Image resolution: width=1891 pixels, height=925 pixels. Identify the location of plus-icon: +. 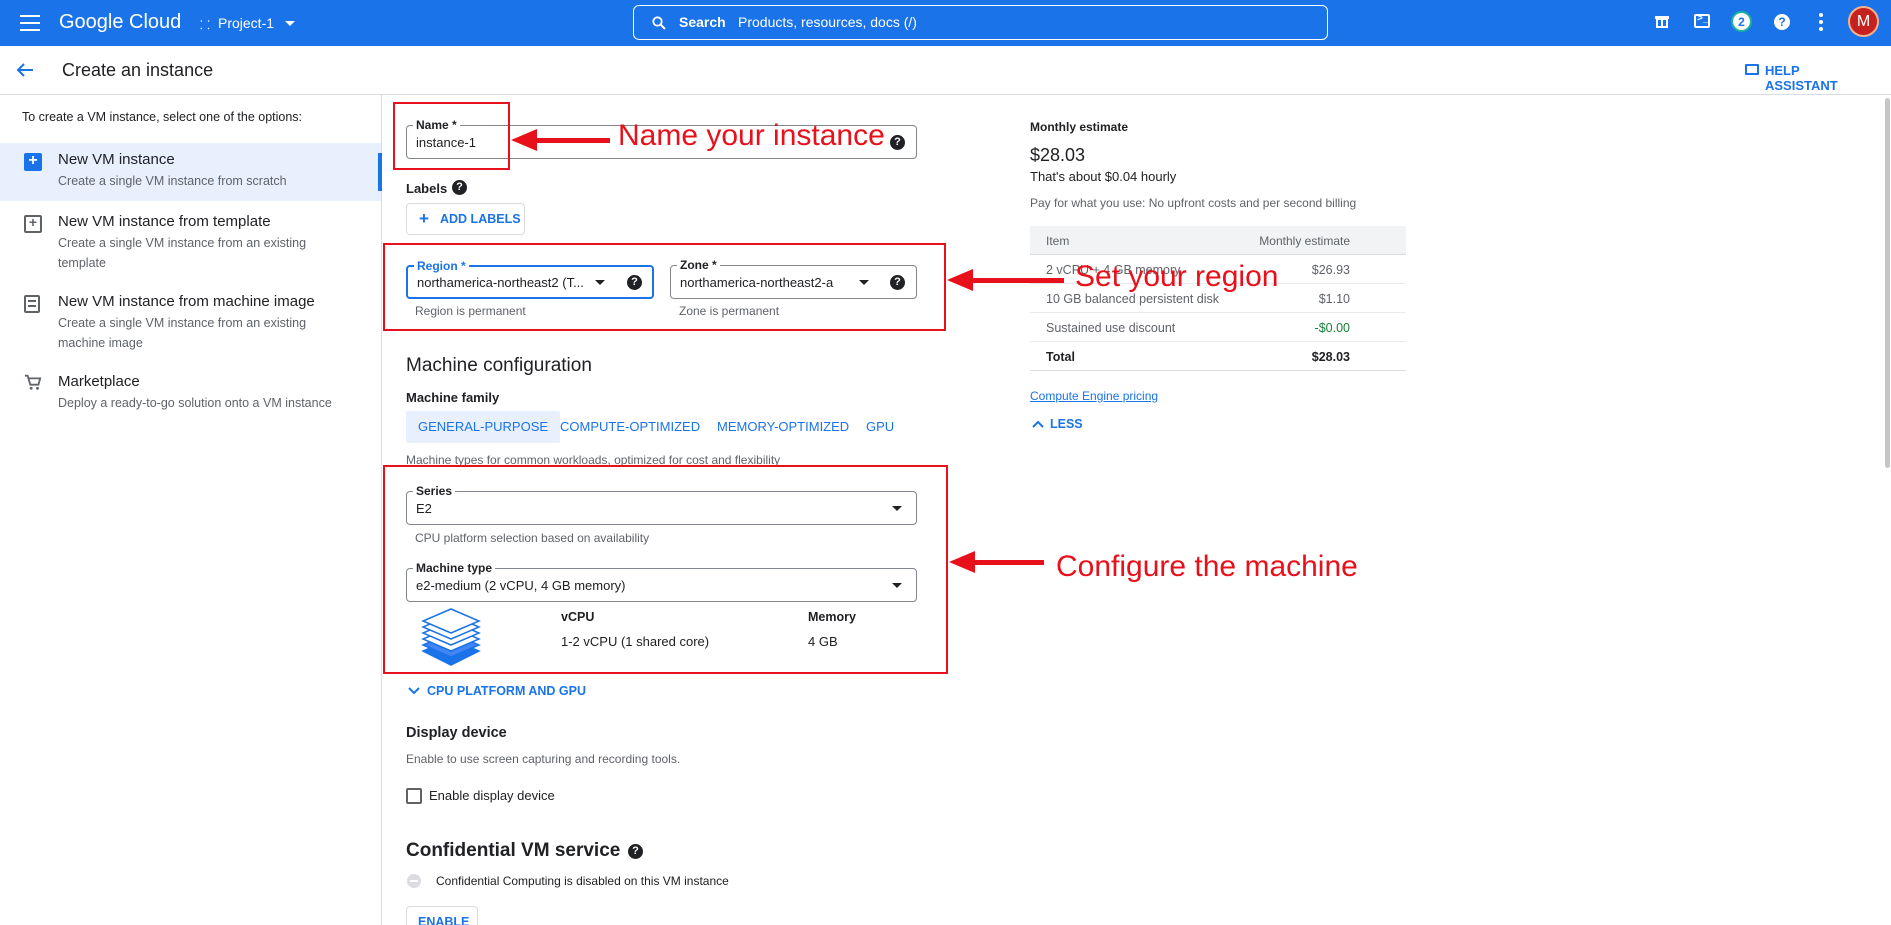
(424, 218).